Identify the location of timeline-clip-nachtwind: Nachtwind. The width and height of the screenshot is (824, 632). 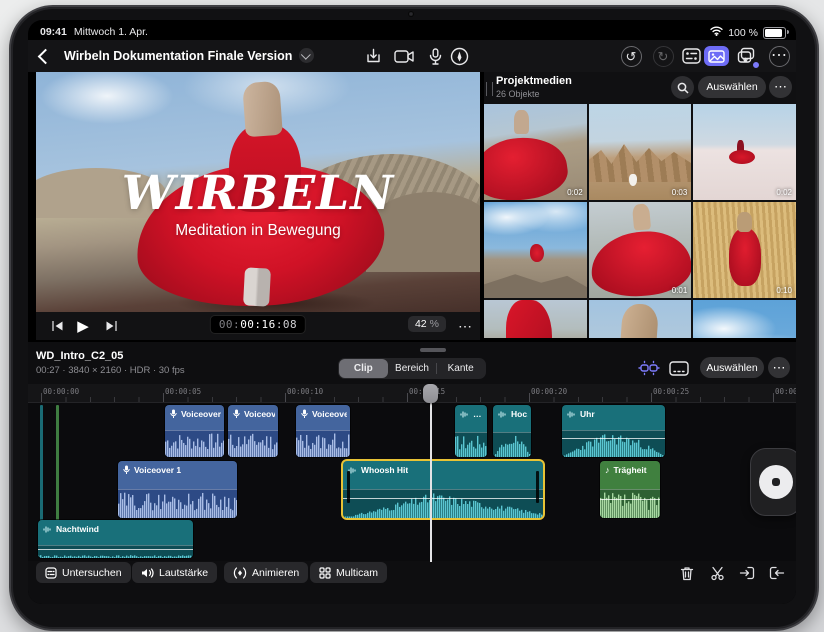
(115, 539).